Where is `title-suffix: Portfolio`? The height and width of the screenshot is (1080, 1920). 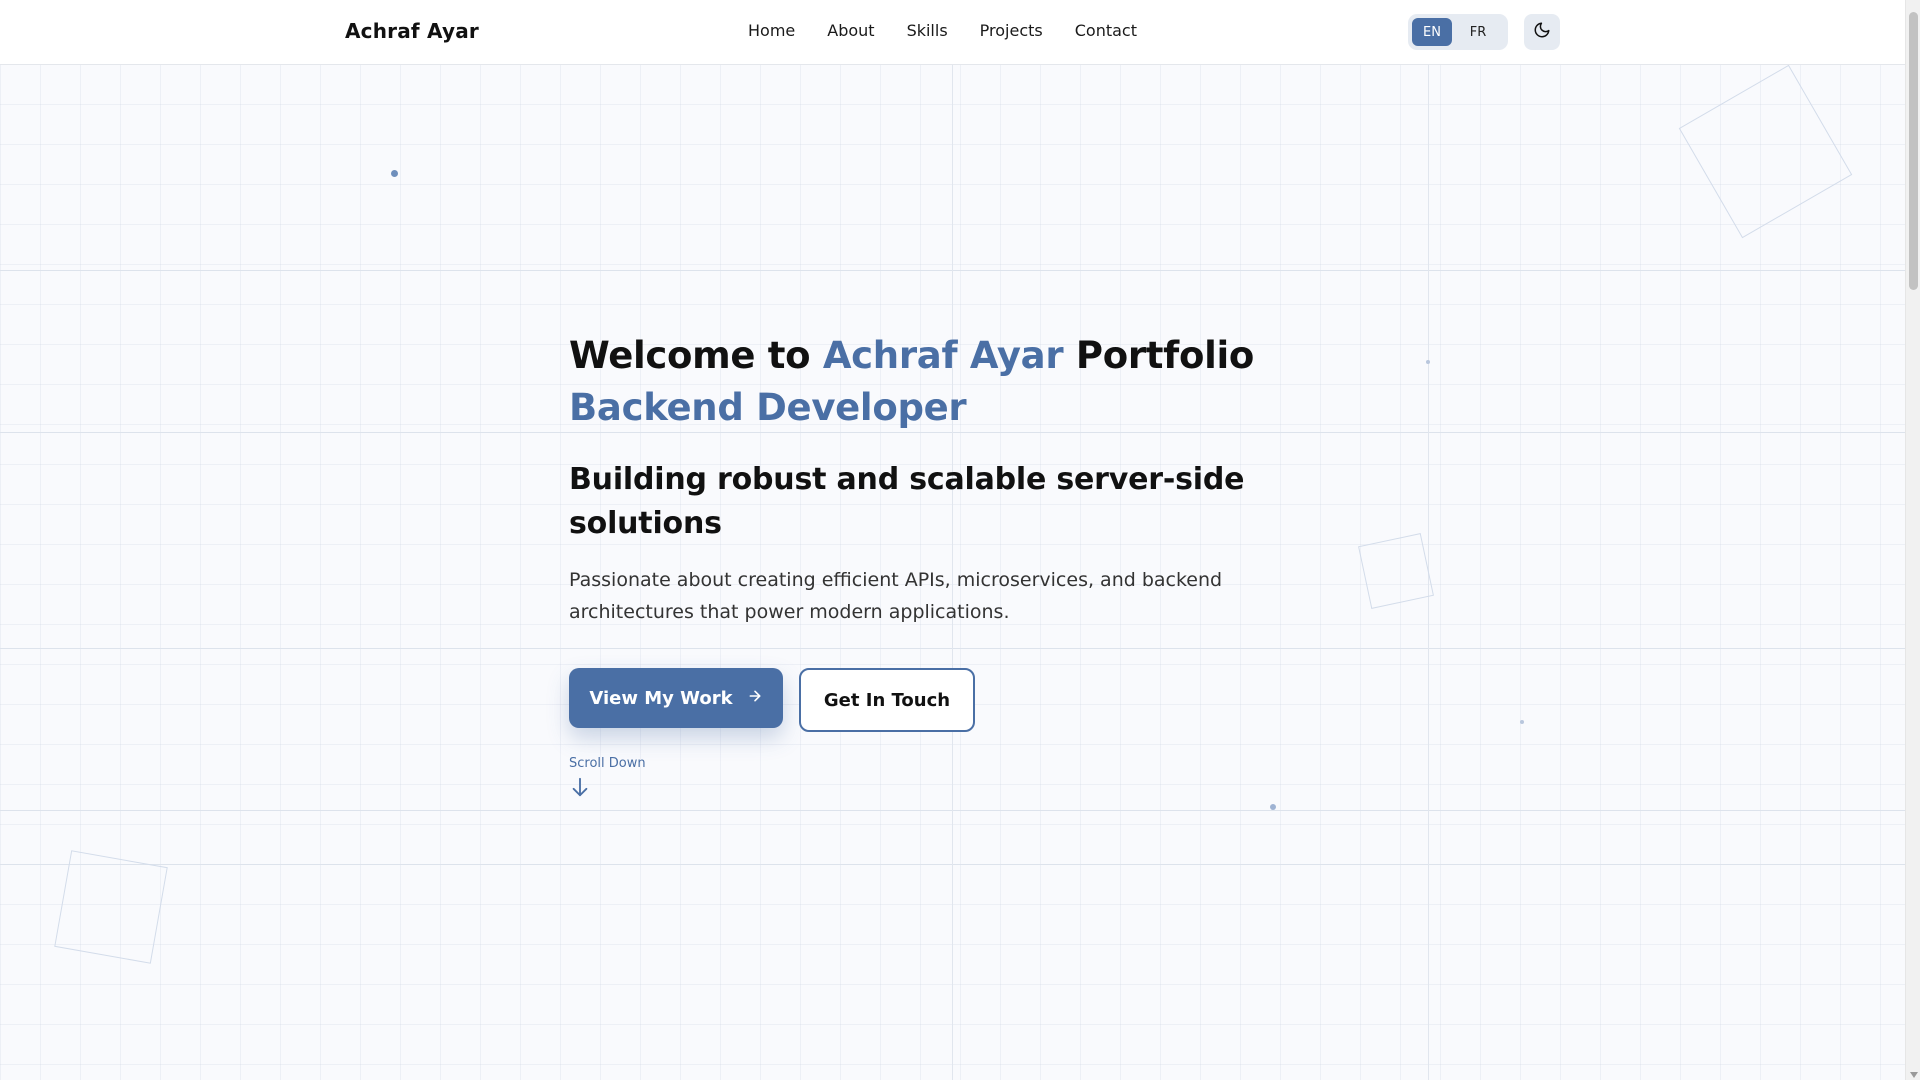 title-suffix: Portfolio is located at coordinates (1158, 355).